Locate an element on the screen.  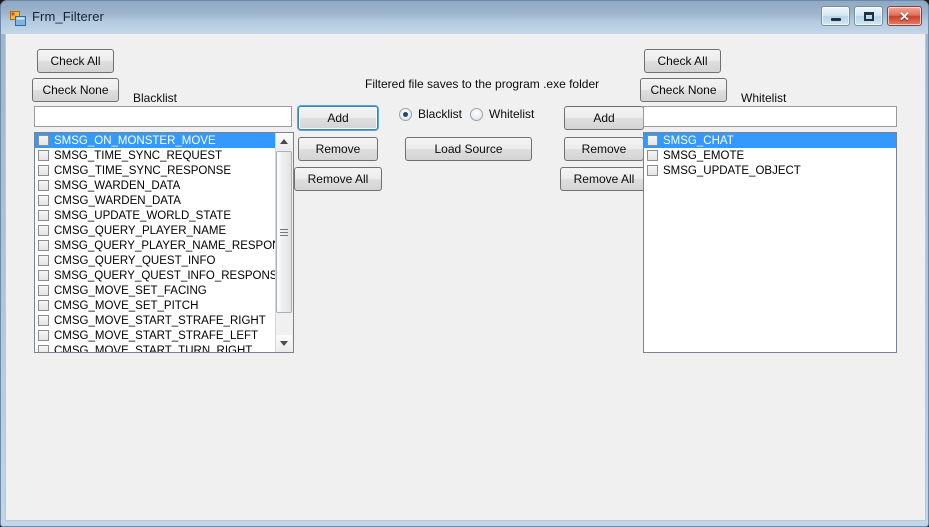
blacklist-item: CMSG_QUERY_PLAYER_NAME is located at coordinates (164, 230).